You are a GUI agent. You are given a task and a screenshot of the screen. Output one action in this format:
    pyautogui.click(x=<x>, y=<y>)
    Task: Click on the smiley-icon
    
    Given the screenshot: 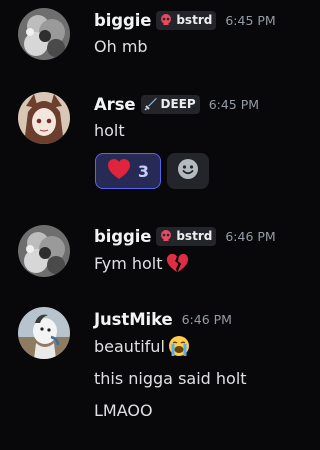 What is the action you would take?
    pyautogui.click(x=188, y=171)
    